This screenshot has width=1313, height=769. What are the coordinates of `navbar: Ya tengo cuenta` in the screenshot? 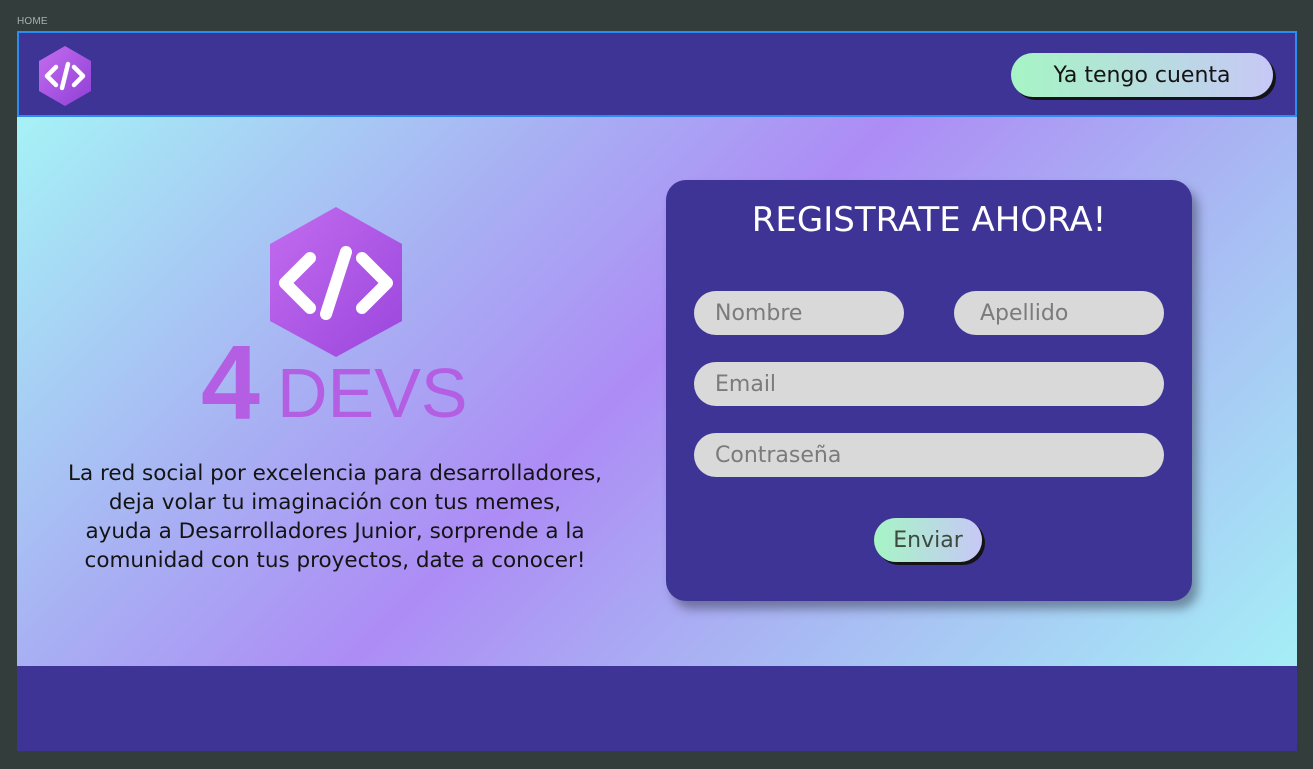 It's located at (657, 74).